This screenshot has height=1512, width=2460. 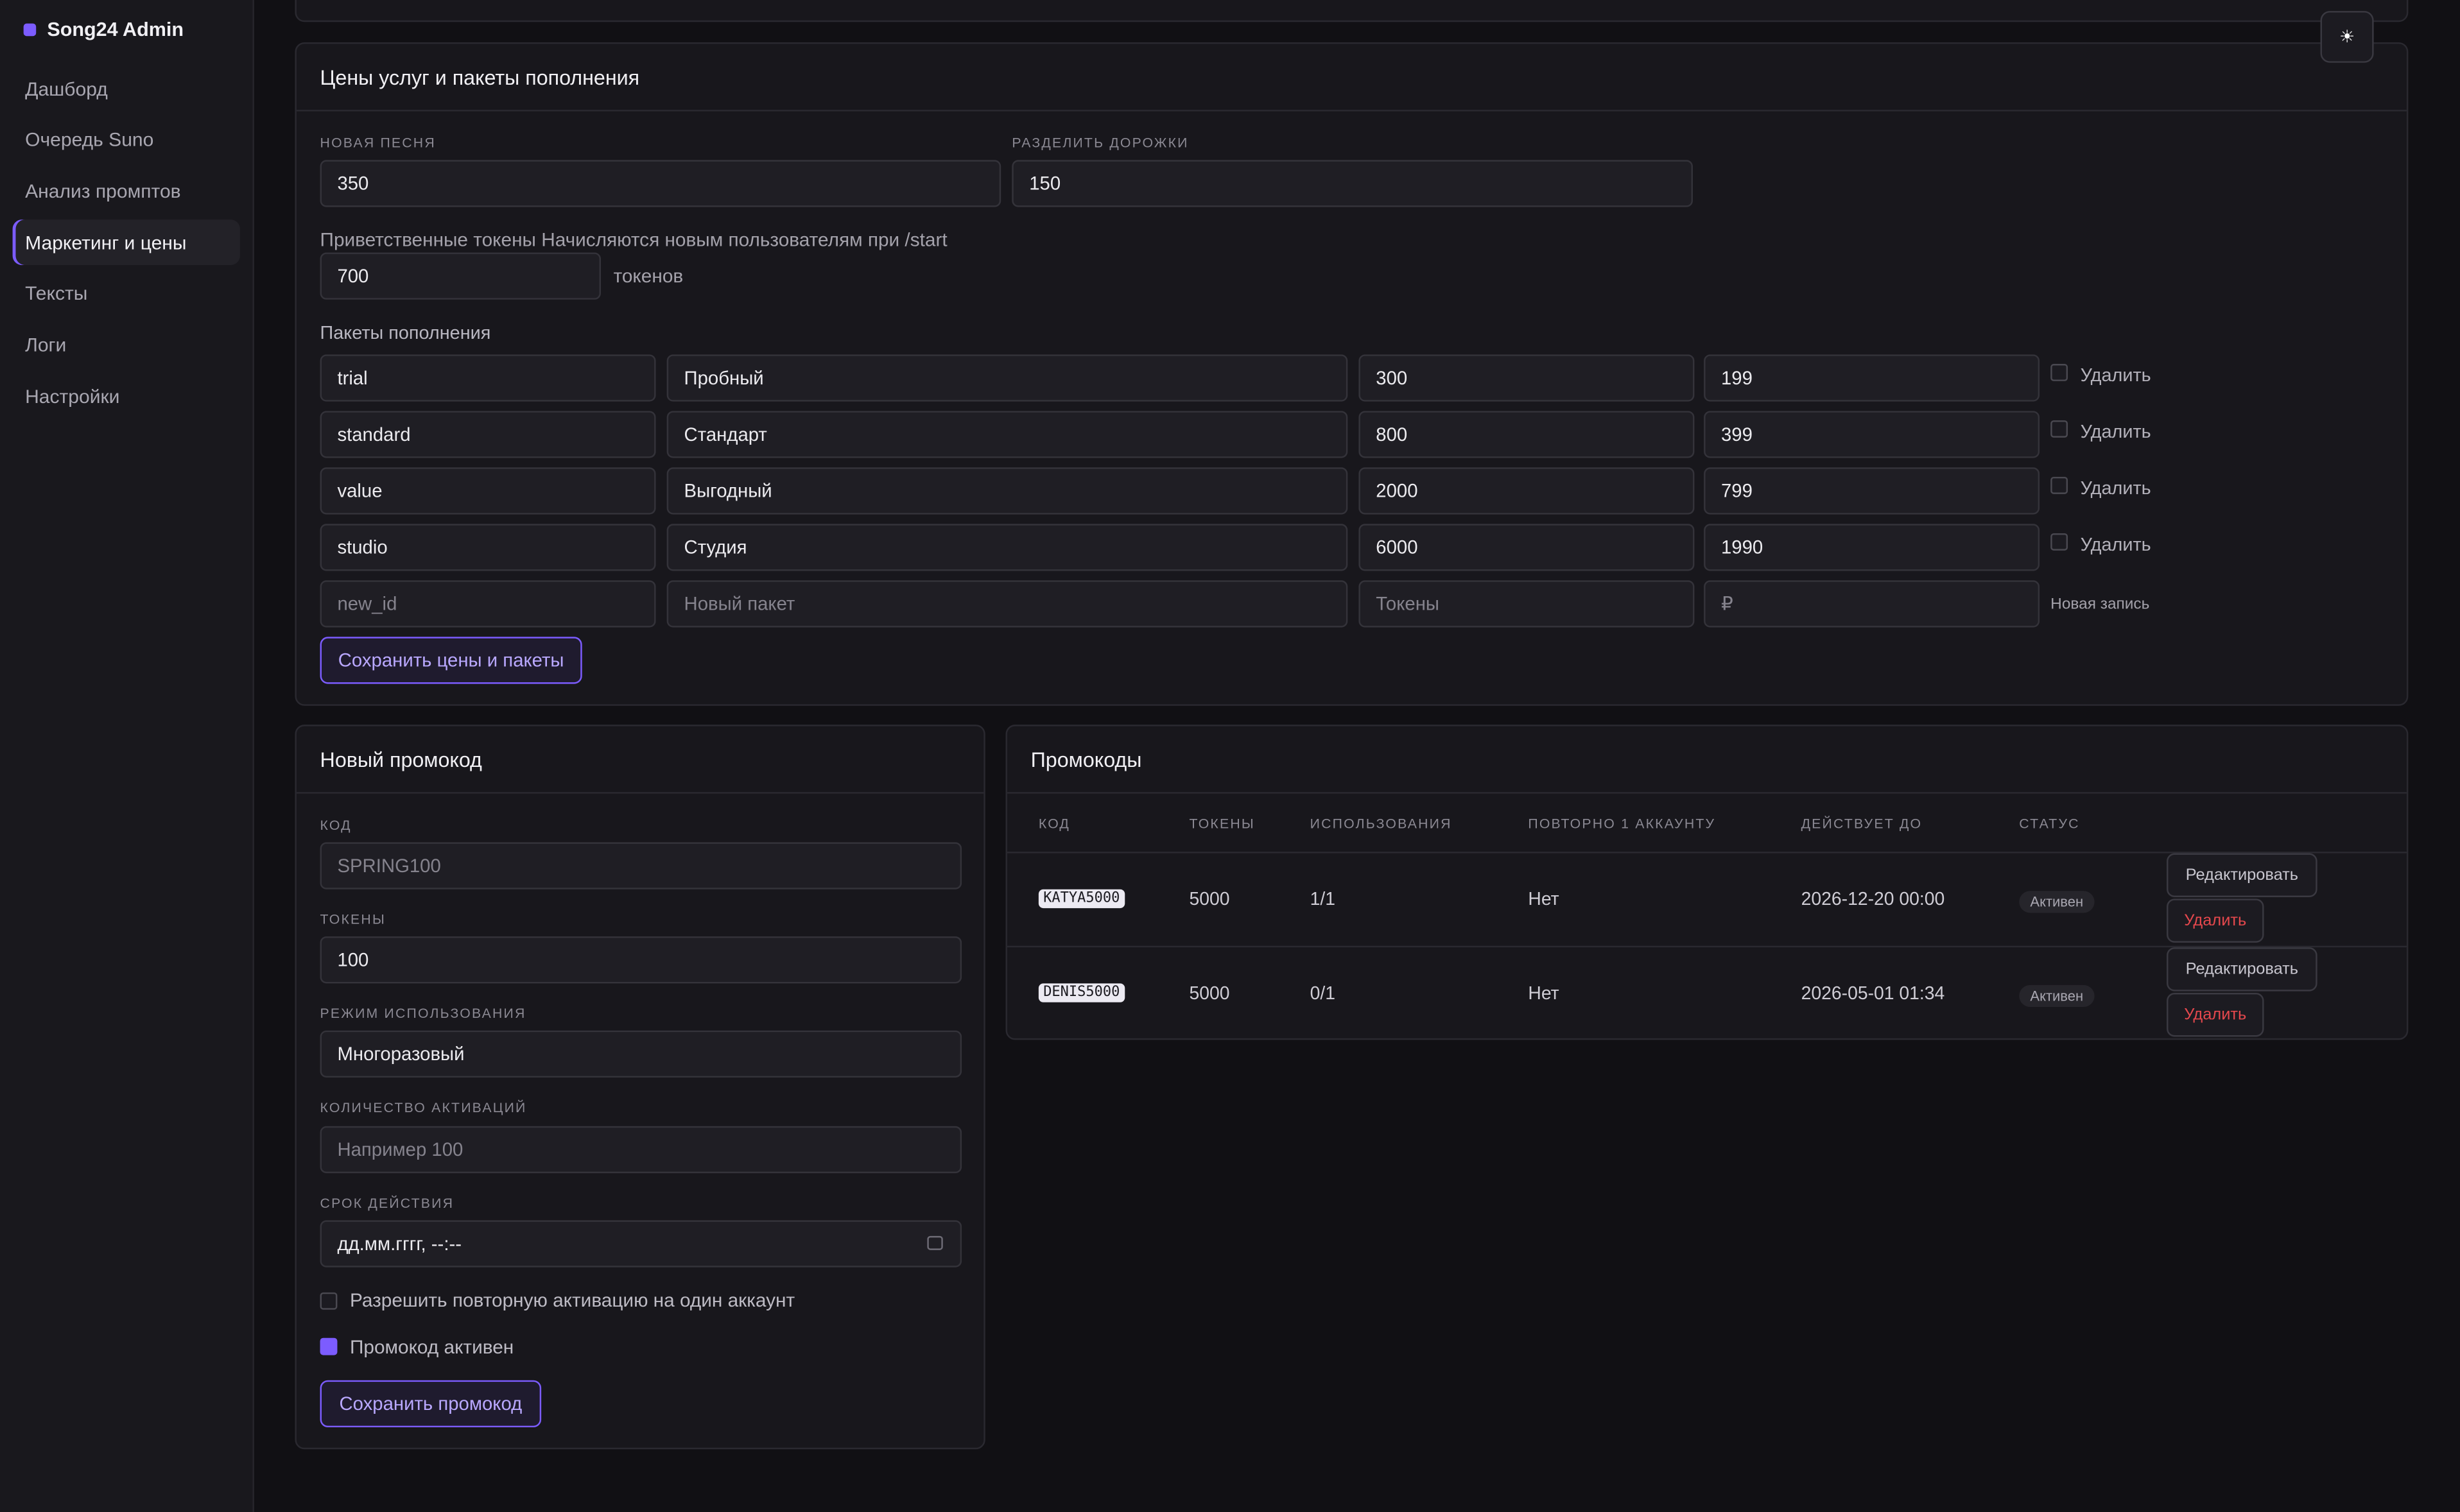 I want to click on package-price-input: 399, so click(x=1872, y=434).